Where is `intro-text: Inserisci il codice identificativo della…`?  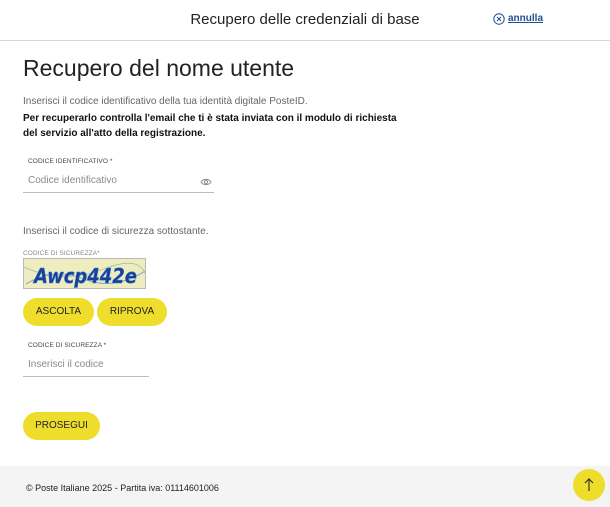 intro-text: Inserisci il codice identificativo della… is located at coordinates (165, 101).